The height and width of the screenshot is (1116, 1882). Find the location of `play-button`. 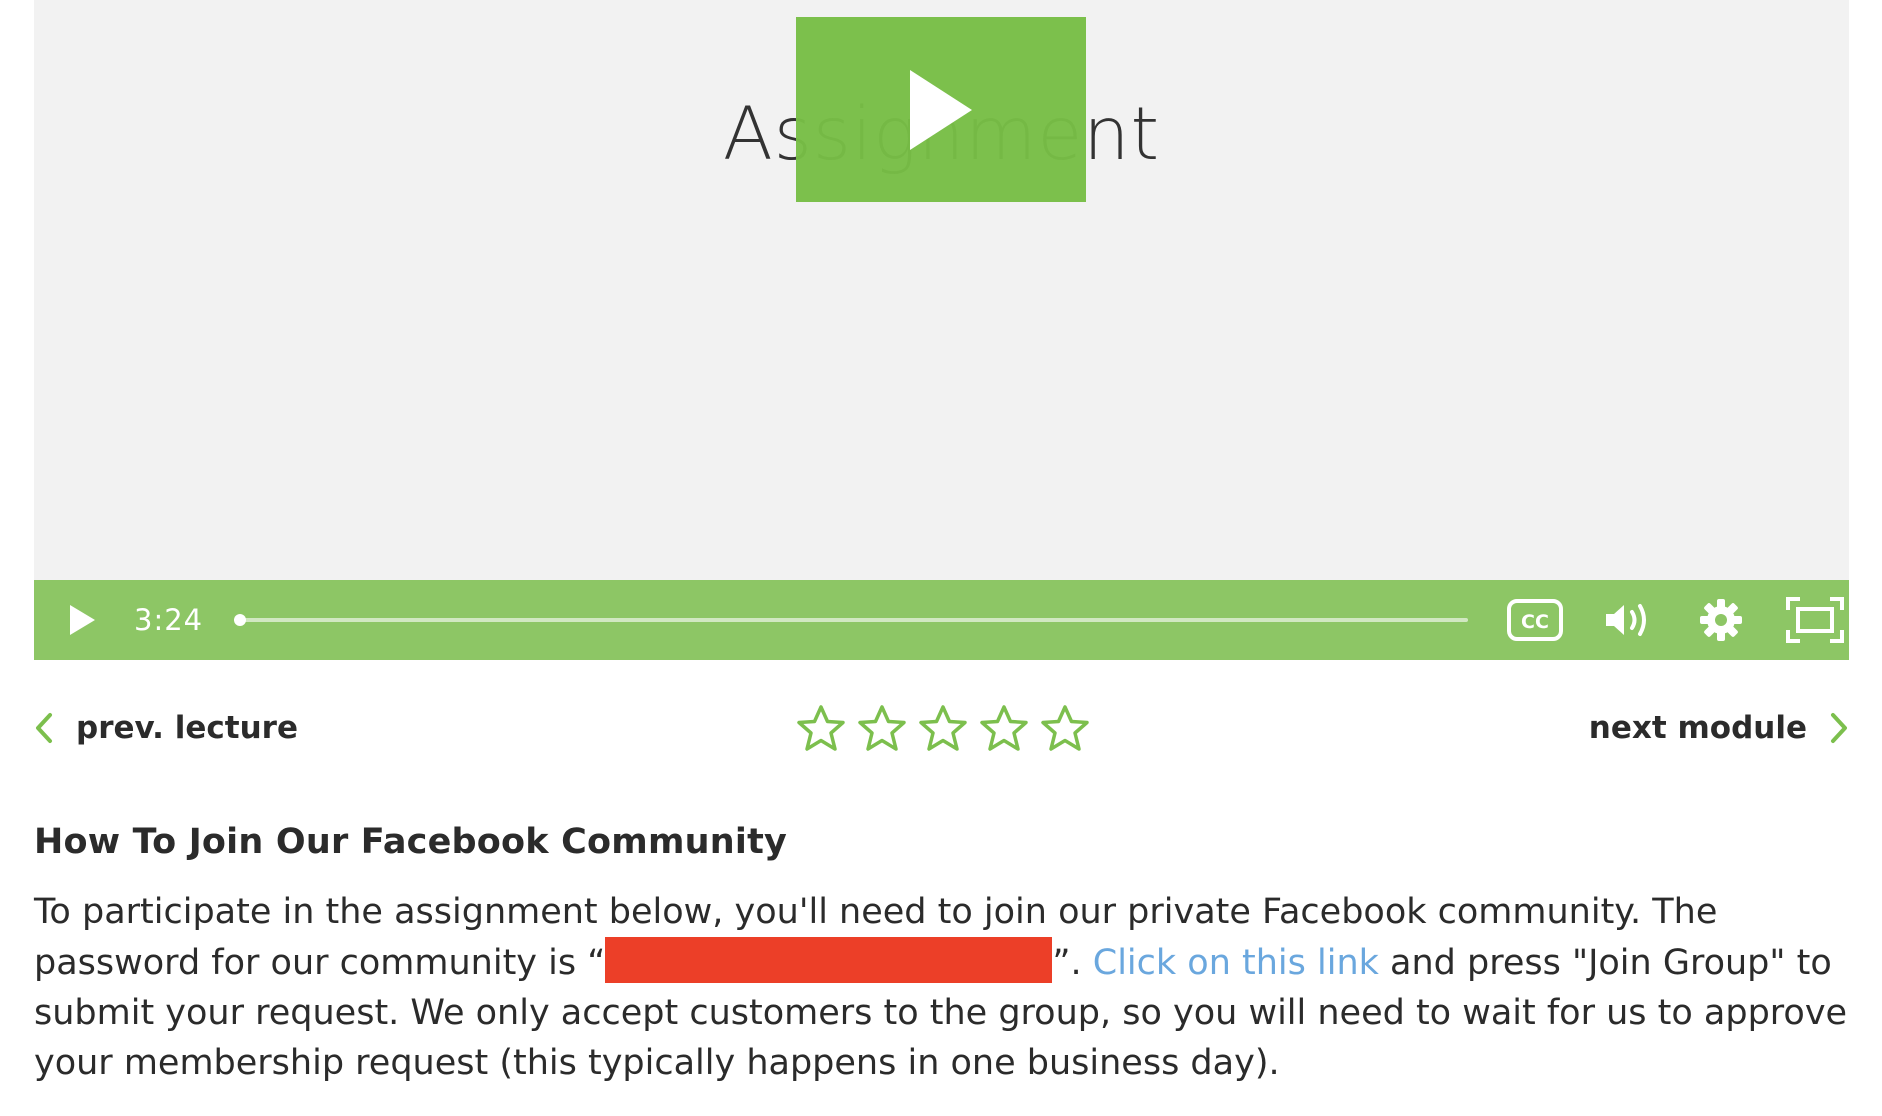

play-button is located at coordinates (82, 620).